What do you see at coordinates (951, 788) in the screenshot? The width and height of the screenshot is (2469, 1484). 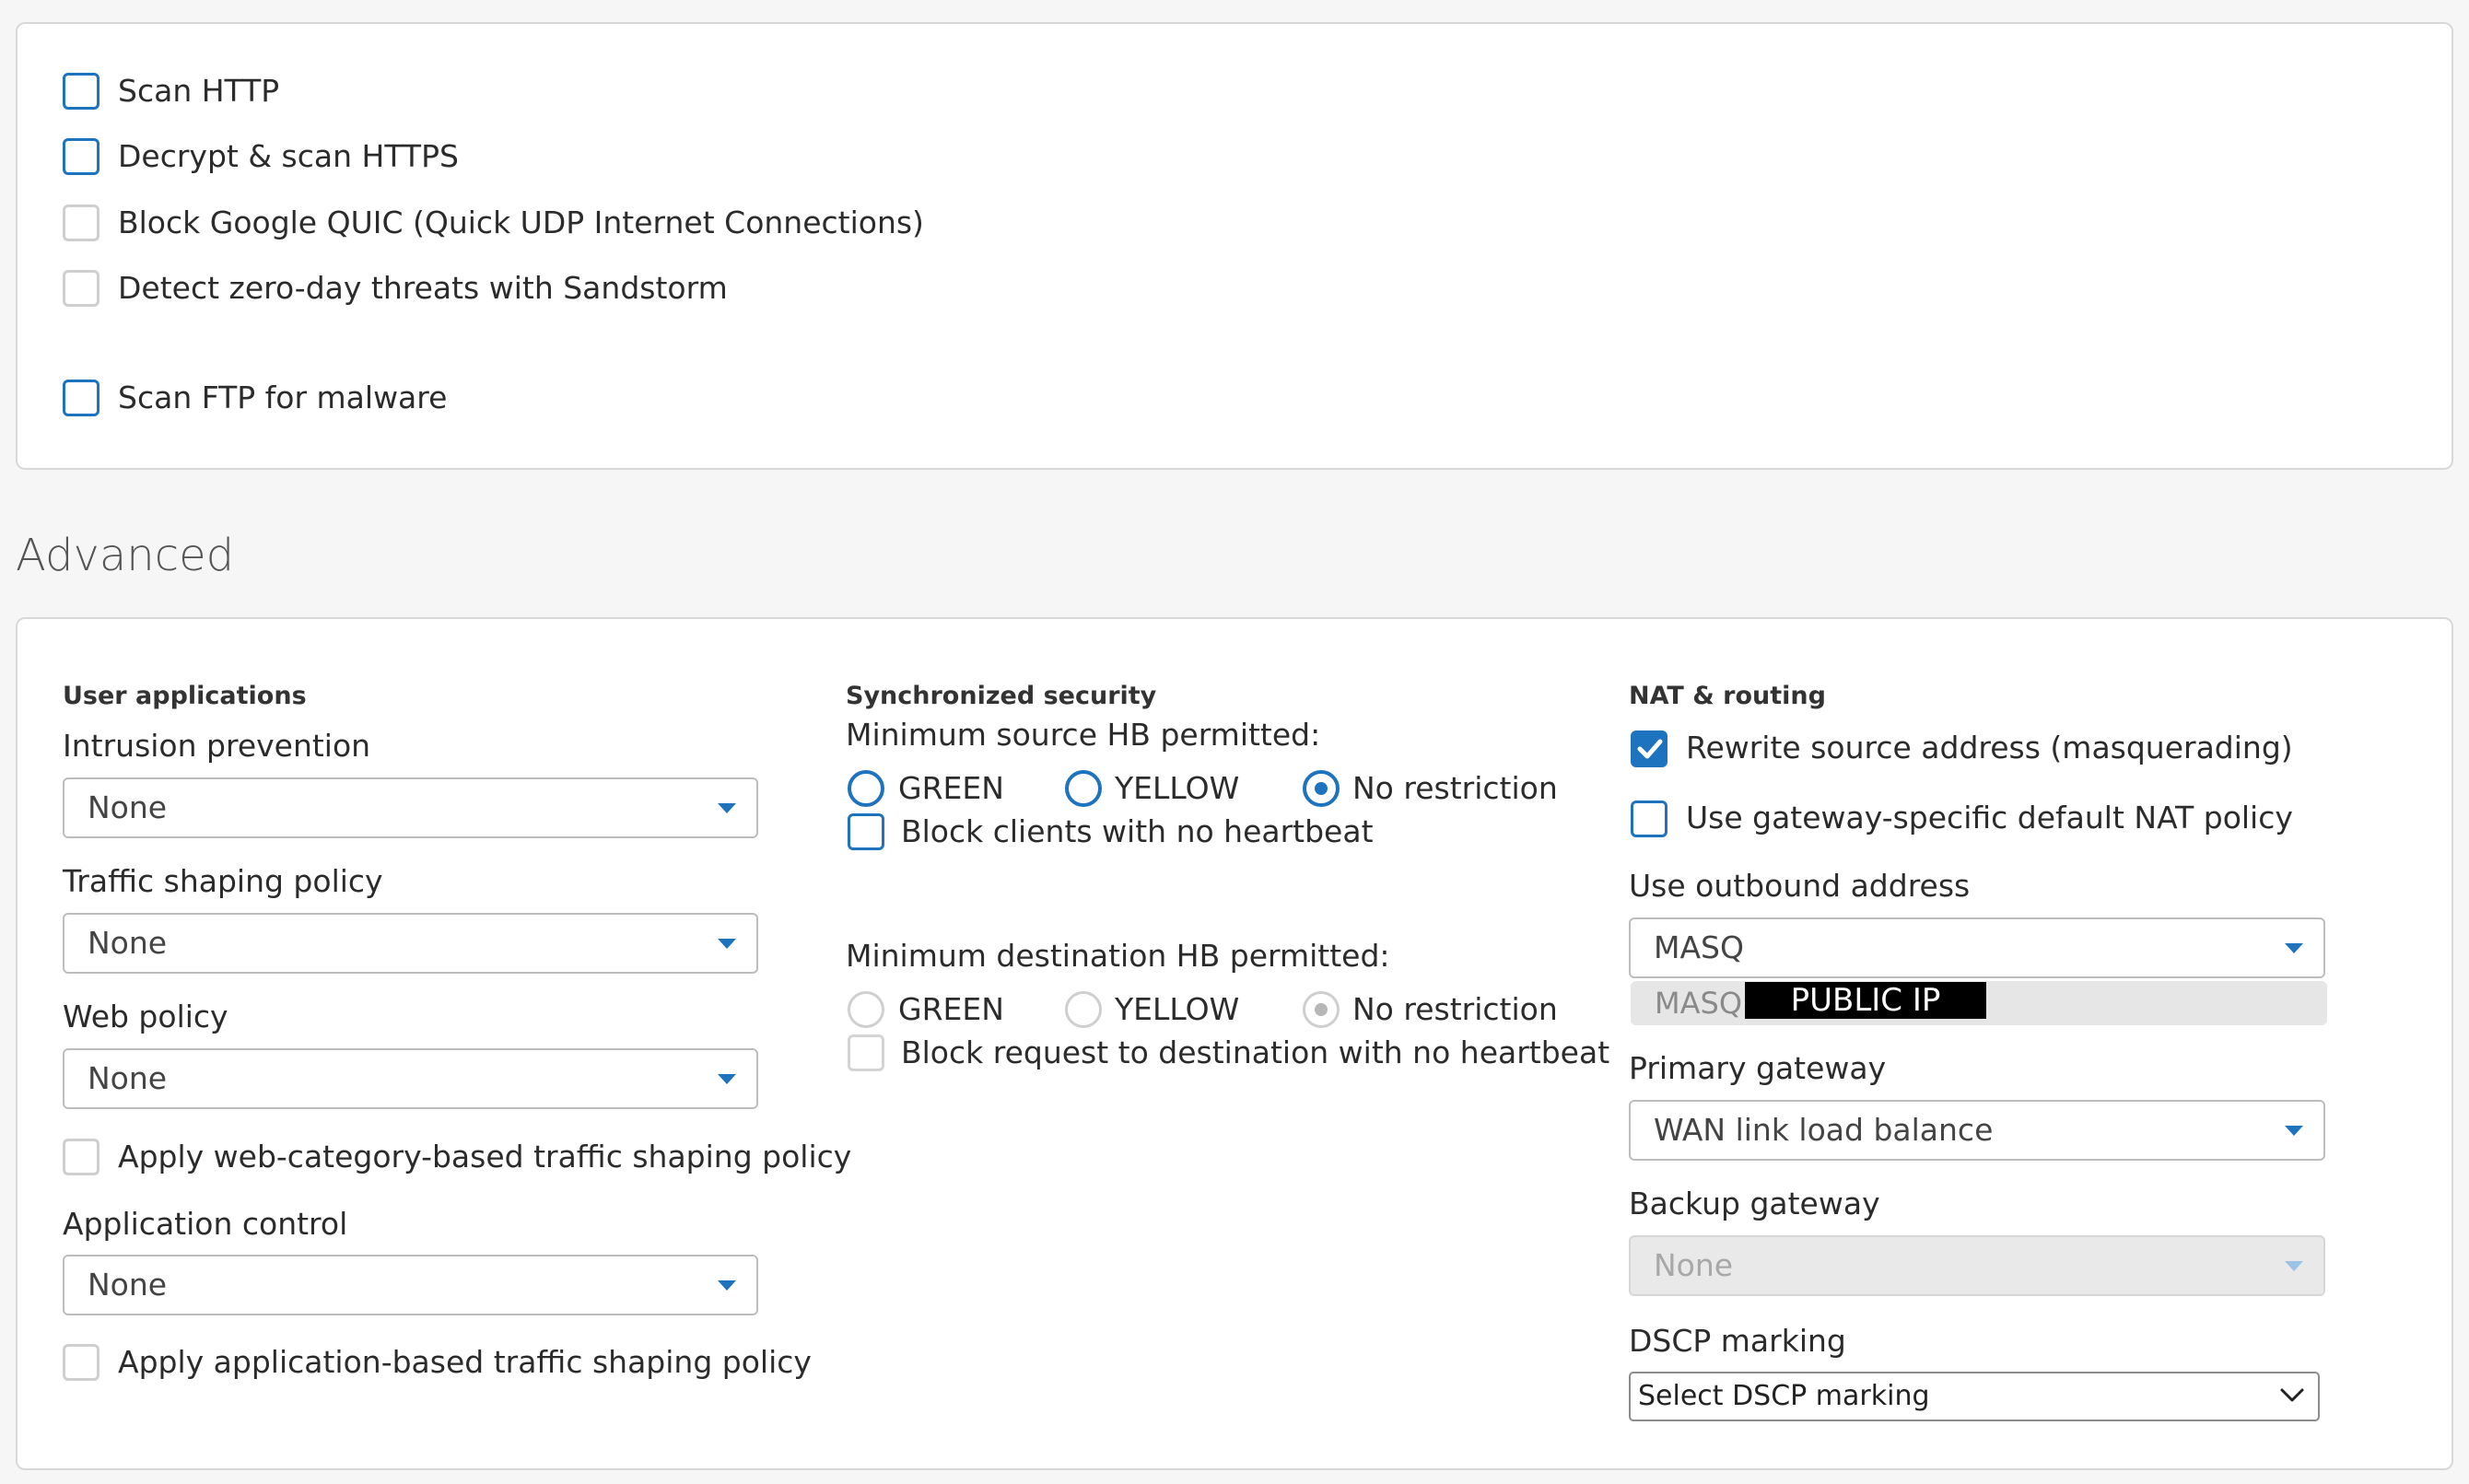 I see `source-green-label: GREEN` at bounding box center [951, 788].